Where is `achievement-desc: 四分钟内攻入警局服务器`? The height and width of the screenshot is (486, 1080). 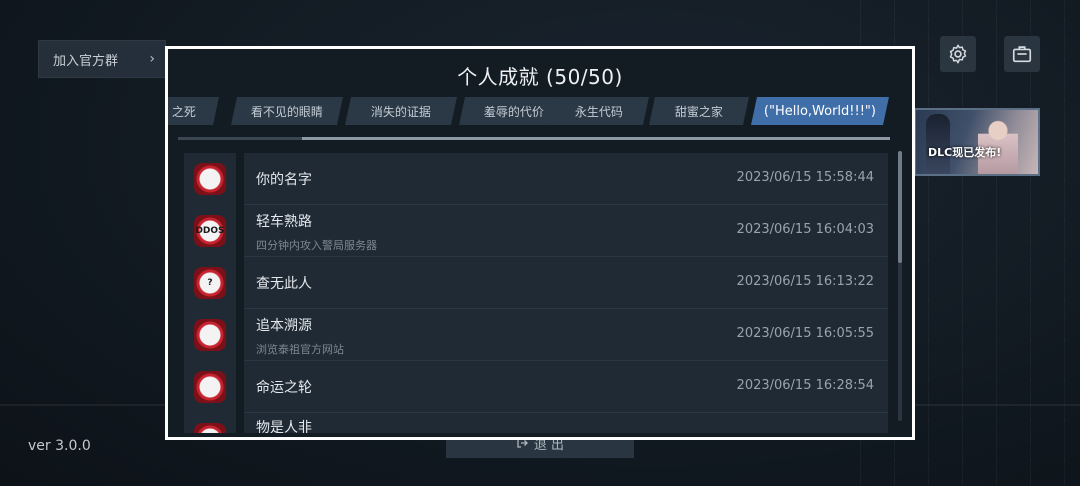
achievement-desc: 四分钟内攻入警局服务器 is located at coordinates (316, 245).